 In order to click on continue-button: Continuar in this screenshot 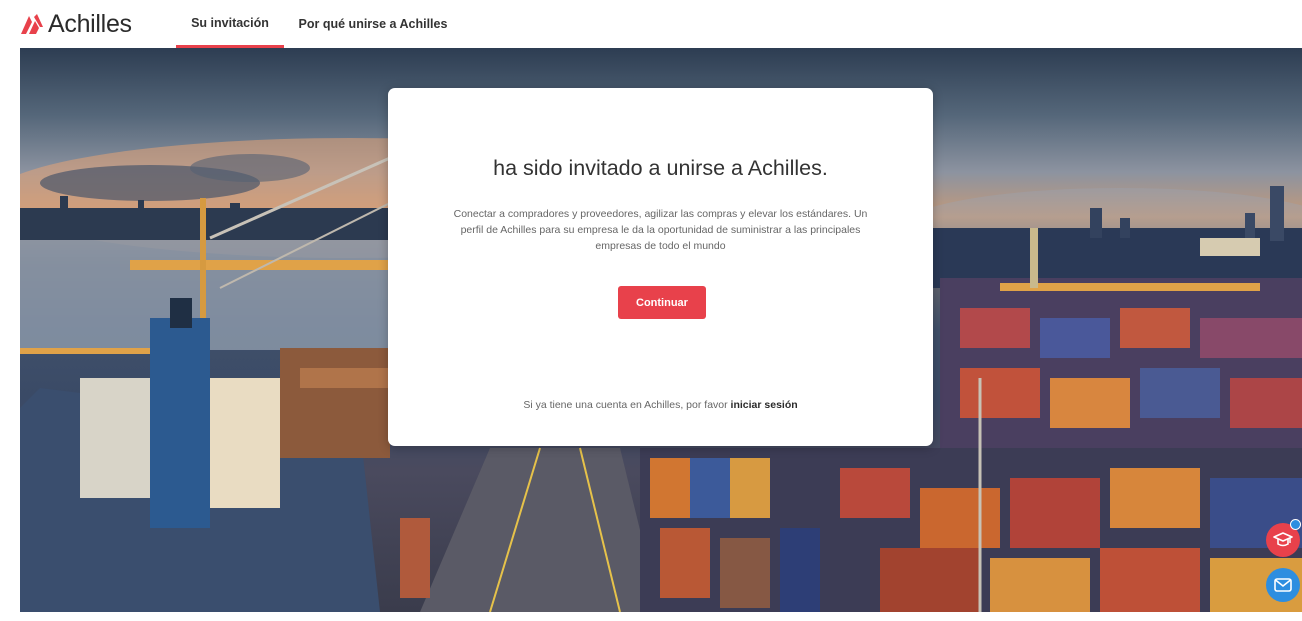, I will do `click(662, 302)`.